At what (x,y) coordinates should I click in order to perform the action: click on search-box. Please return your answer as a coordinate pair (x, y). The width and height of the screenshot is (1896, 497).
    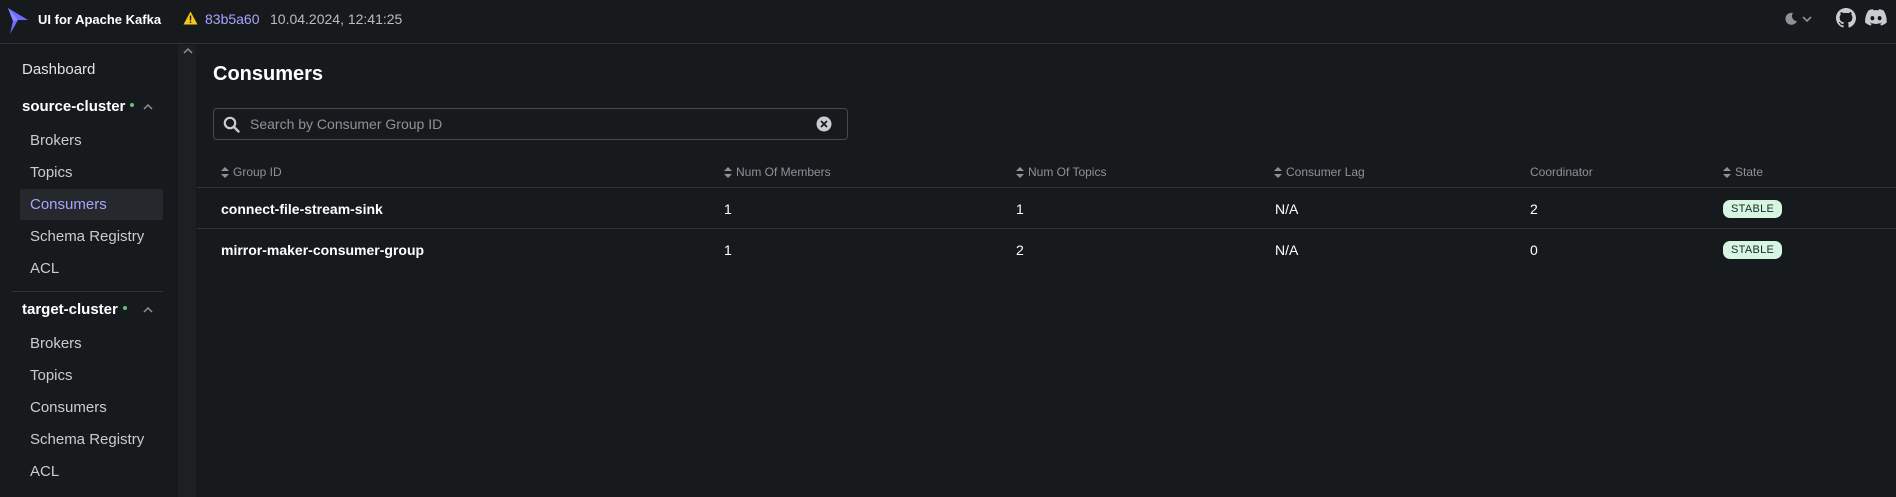
    Looking at the image, I should click on (530, 124).